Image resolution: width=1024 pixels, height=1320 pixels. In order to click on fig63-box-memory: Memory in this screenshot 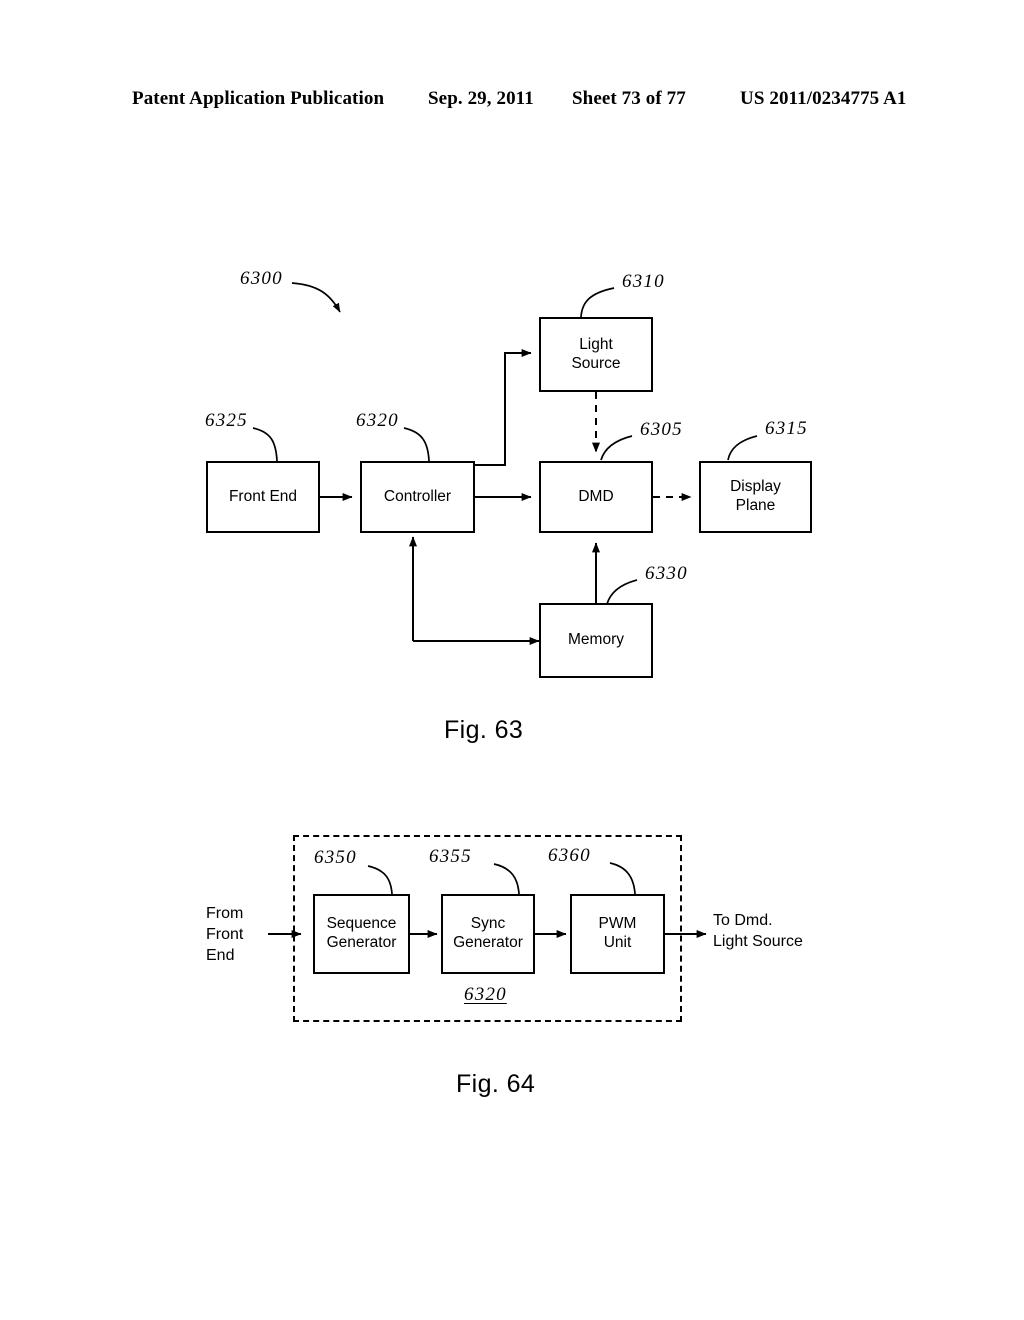, I will do `click(596, 640)`.